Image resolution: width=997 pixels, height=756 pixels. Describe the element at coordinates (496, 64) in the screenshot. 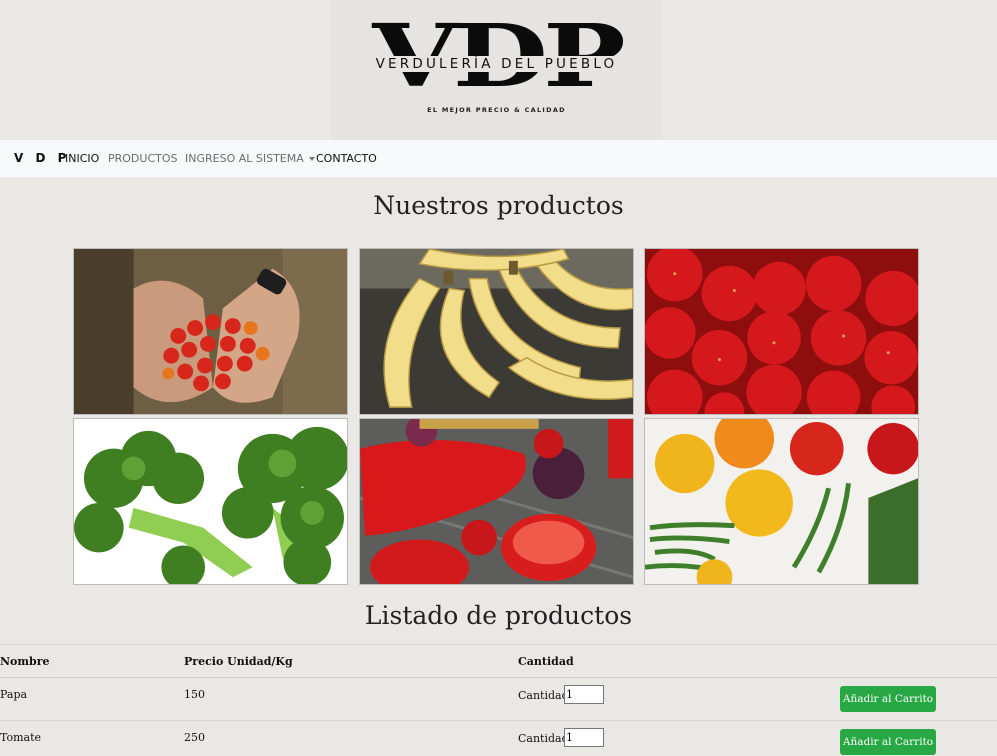

I see `logo-name: VERDULERÍA DEL PUEBLO` at that location.